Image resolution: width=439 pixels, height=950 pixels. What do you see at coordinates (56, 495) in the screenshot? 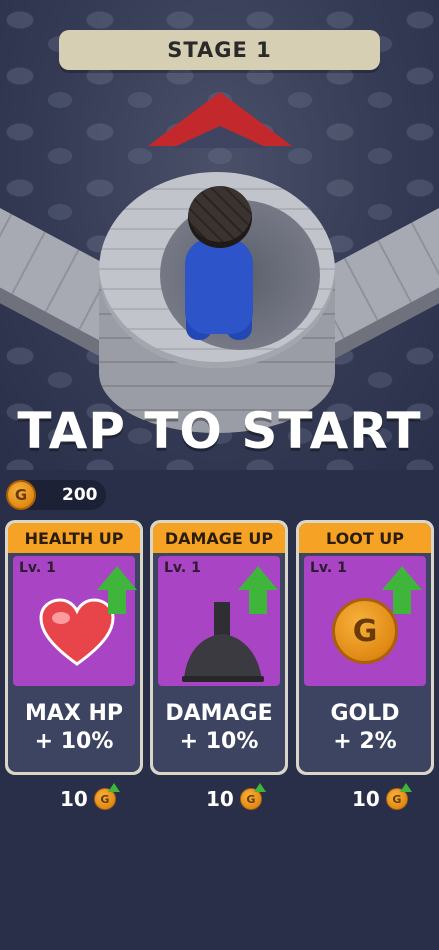
I see `coin-counter: G 200` at bounding box center [56, 495].